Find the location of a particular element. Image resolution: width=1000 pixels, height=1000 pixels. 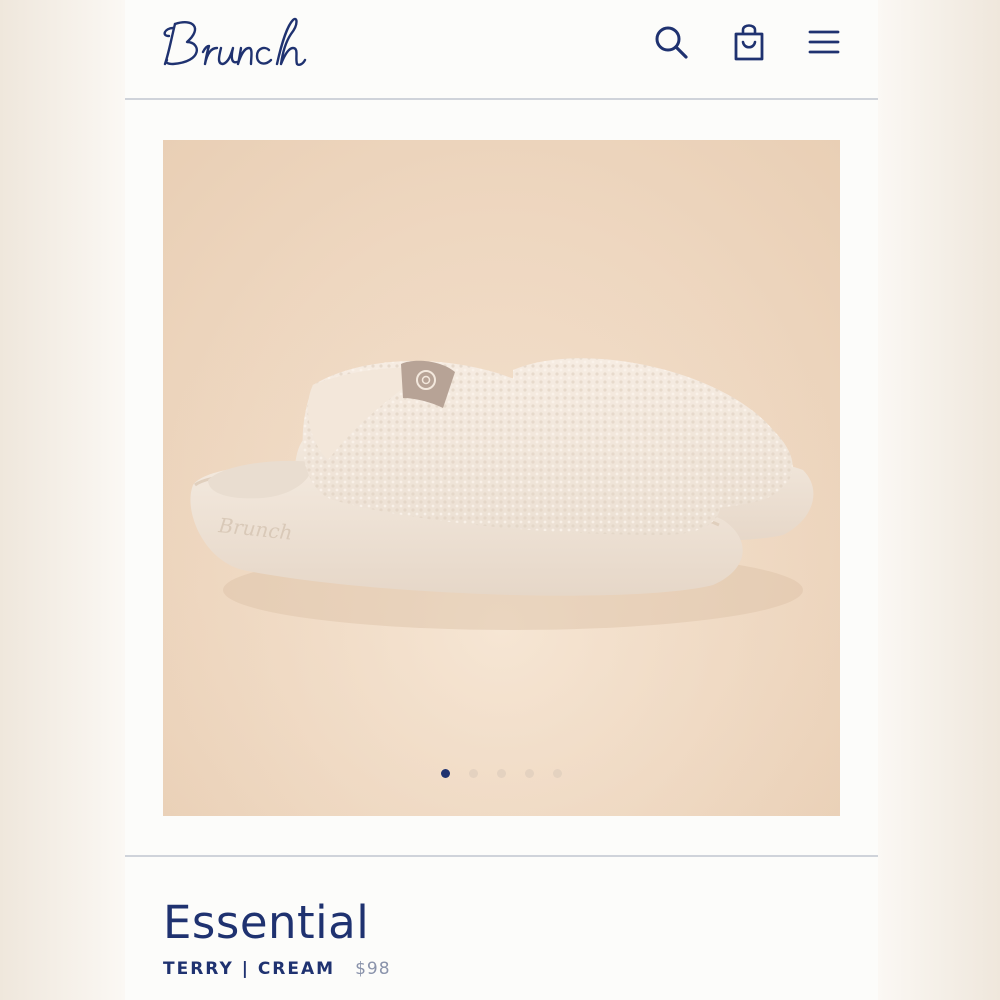

shopping-bag-icon is located at coordinates (749, 42).